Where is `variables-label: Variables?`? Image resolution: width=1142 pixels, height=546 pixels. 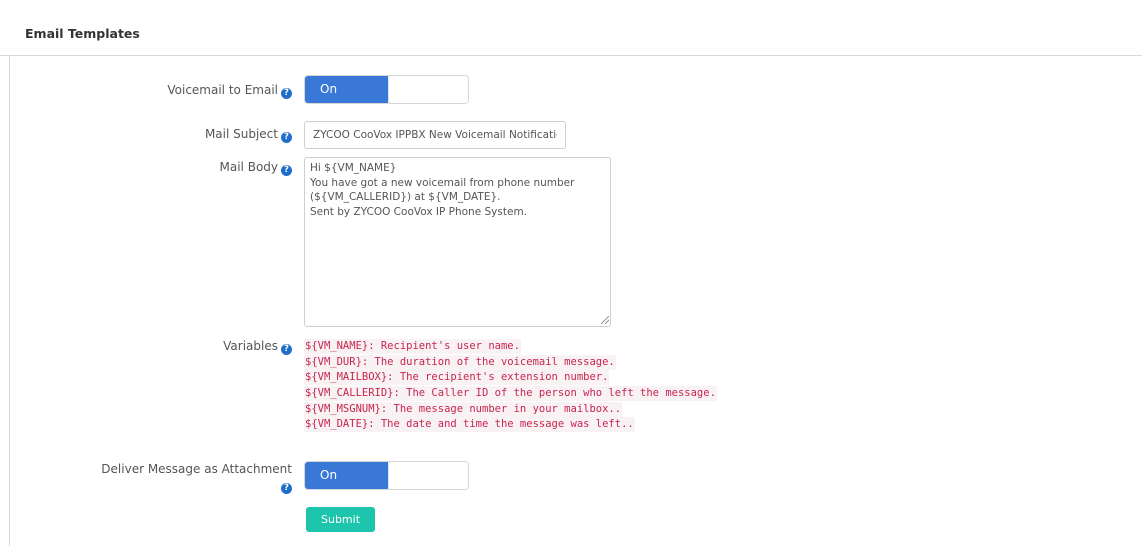 variables-label: Variables? is located at coordinates (257, 346).